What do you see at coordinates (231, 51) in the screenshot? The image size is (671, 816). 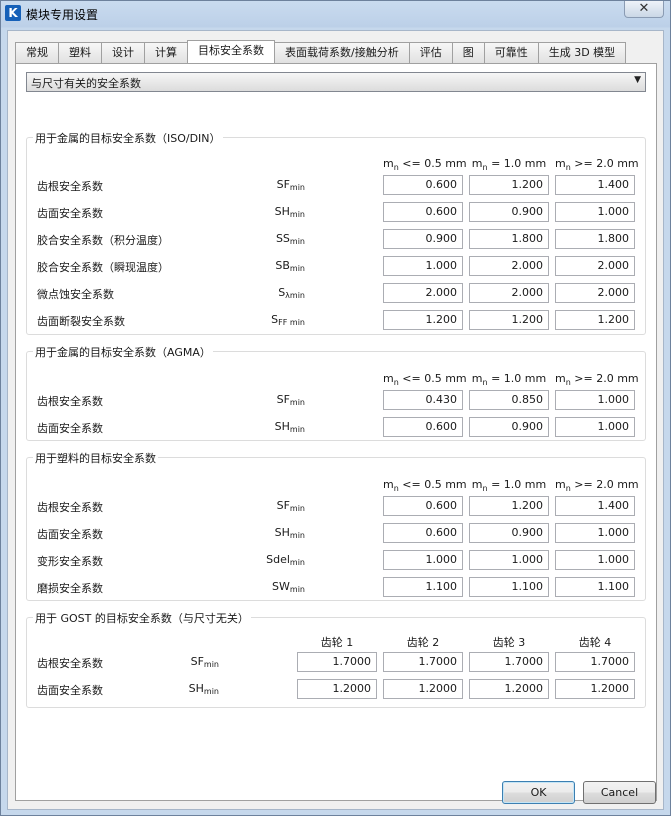 I see `tab-4: 目标安全系数` at bounding box center [231, 51].